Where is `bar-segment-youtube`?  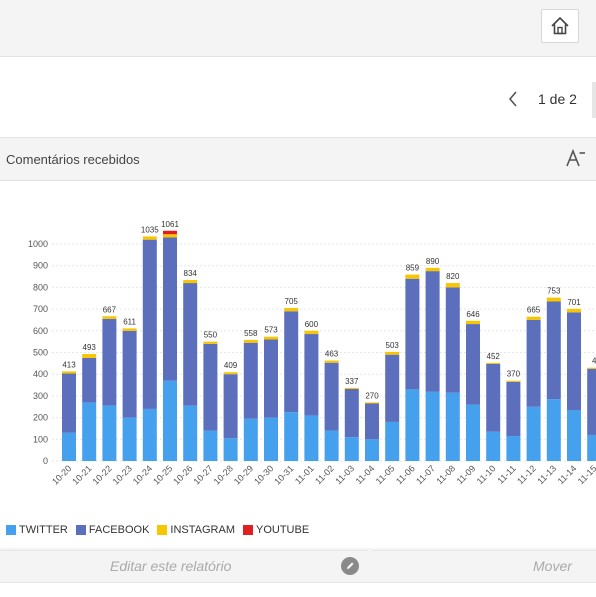
bar-segment-youtube is located at coordinates (170, 232).